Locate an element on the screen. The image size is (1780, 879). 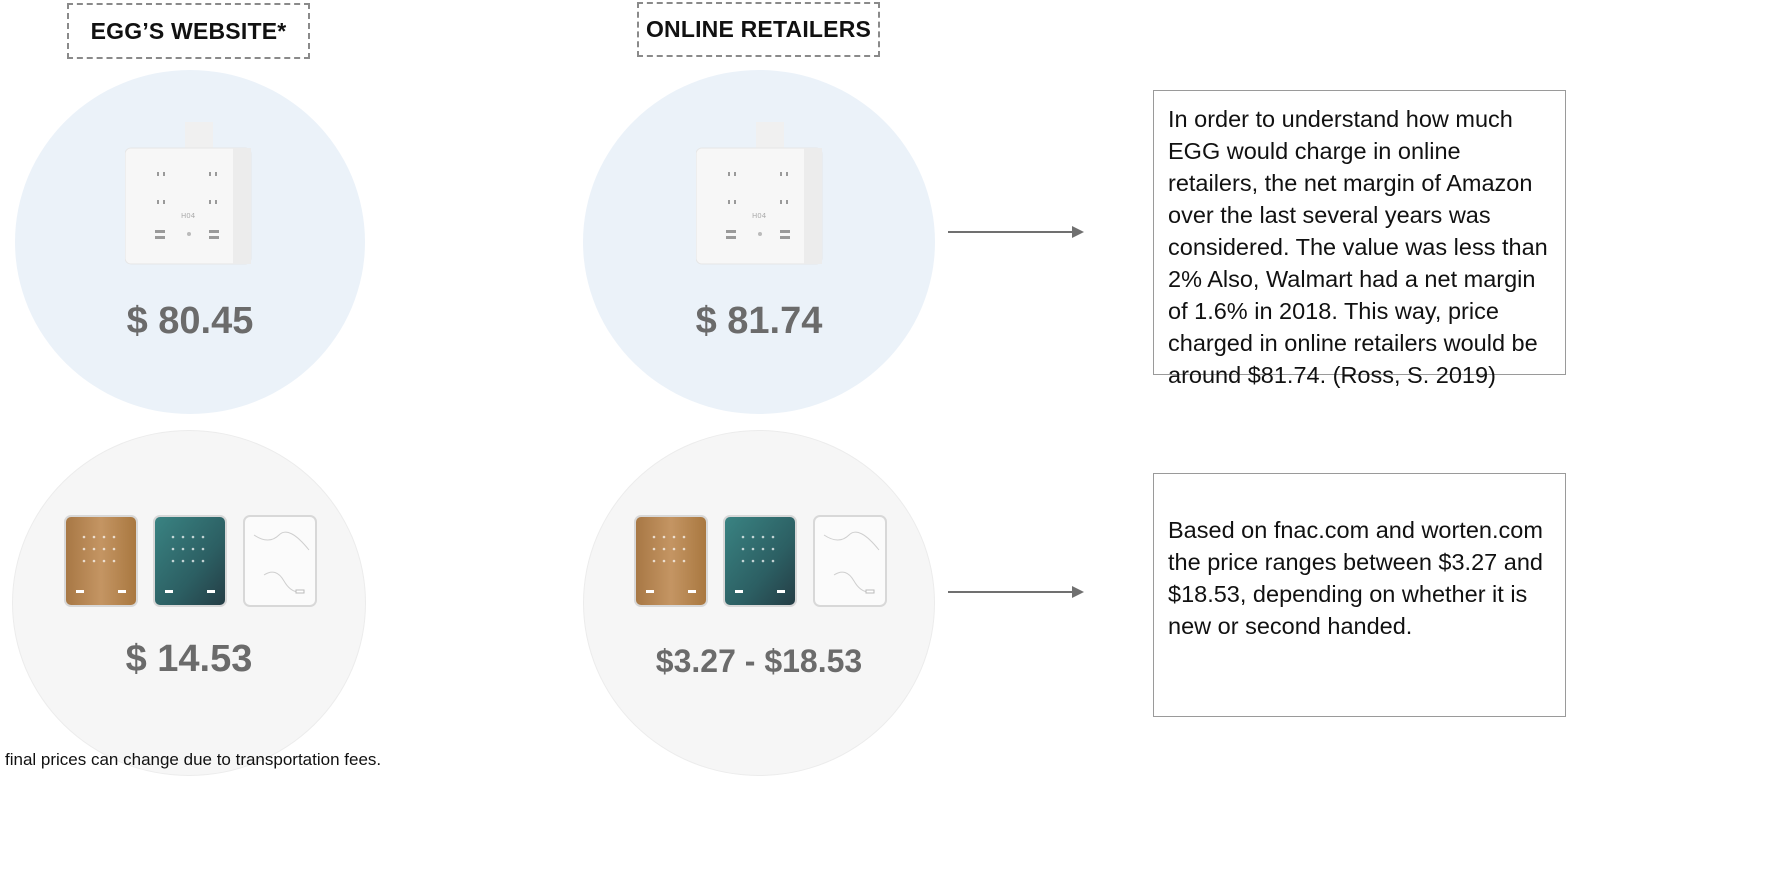
hub-retail-price: $ 81.74 is located at coordinates (759, 321).